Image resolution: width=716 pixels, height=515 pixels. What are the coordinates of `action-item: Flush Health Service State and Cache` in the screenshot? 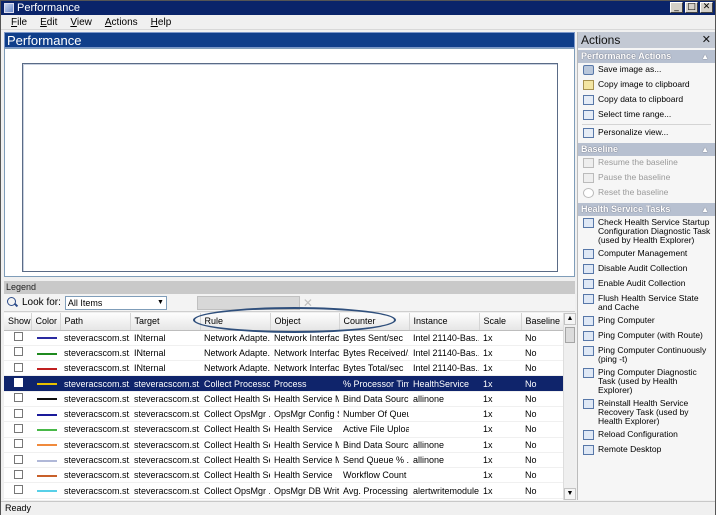 It's located at (646, 303).